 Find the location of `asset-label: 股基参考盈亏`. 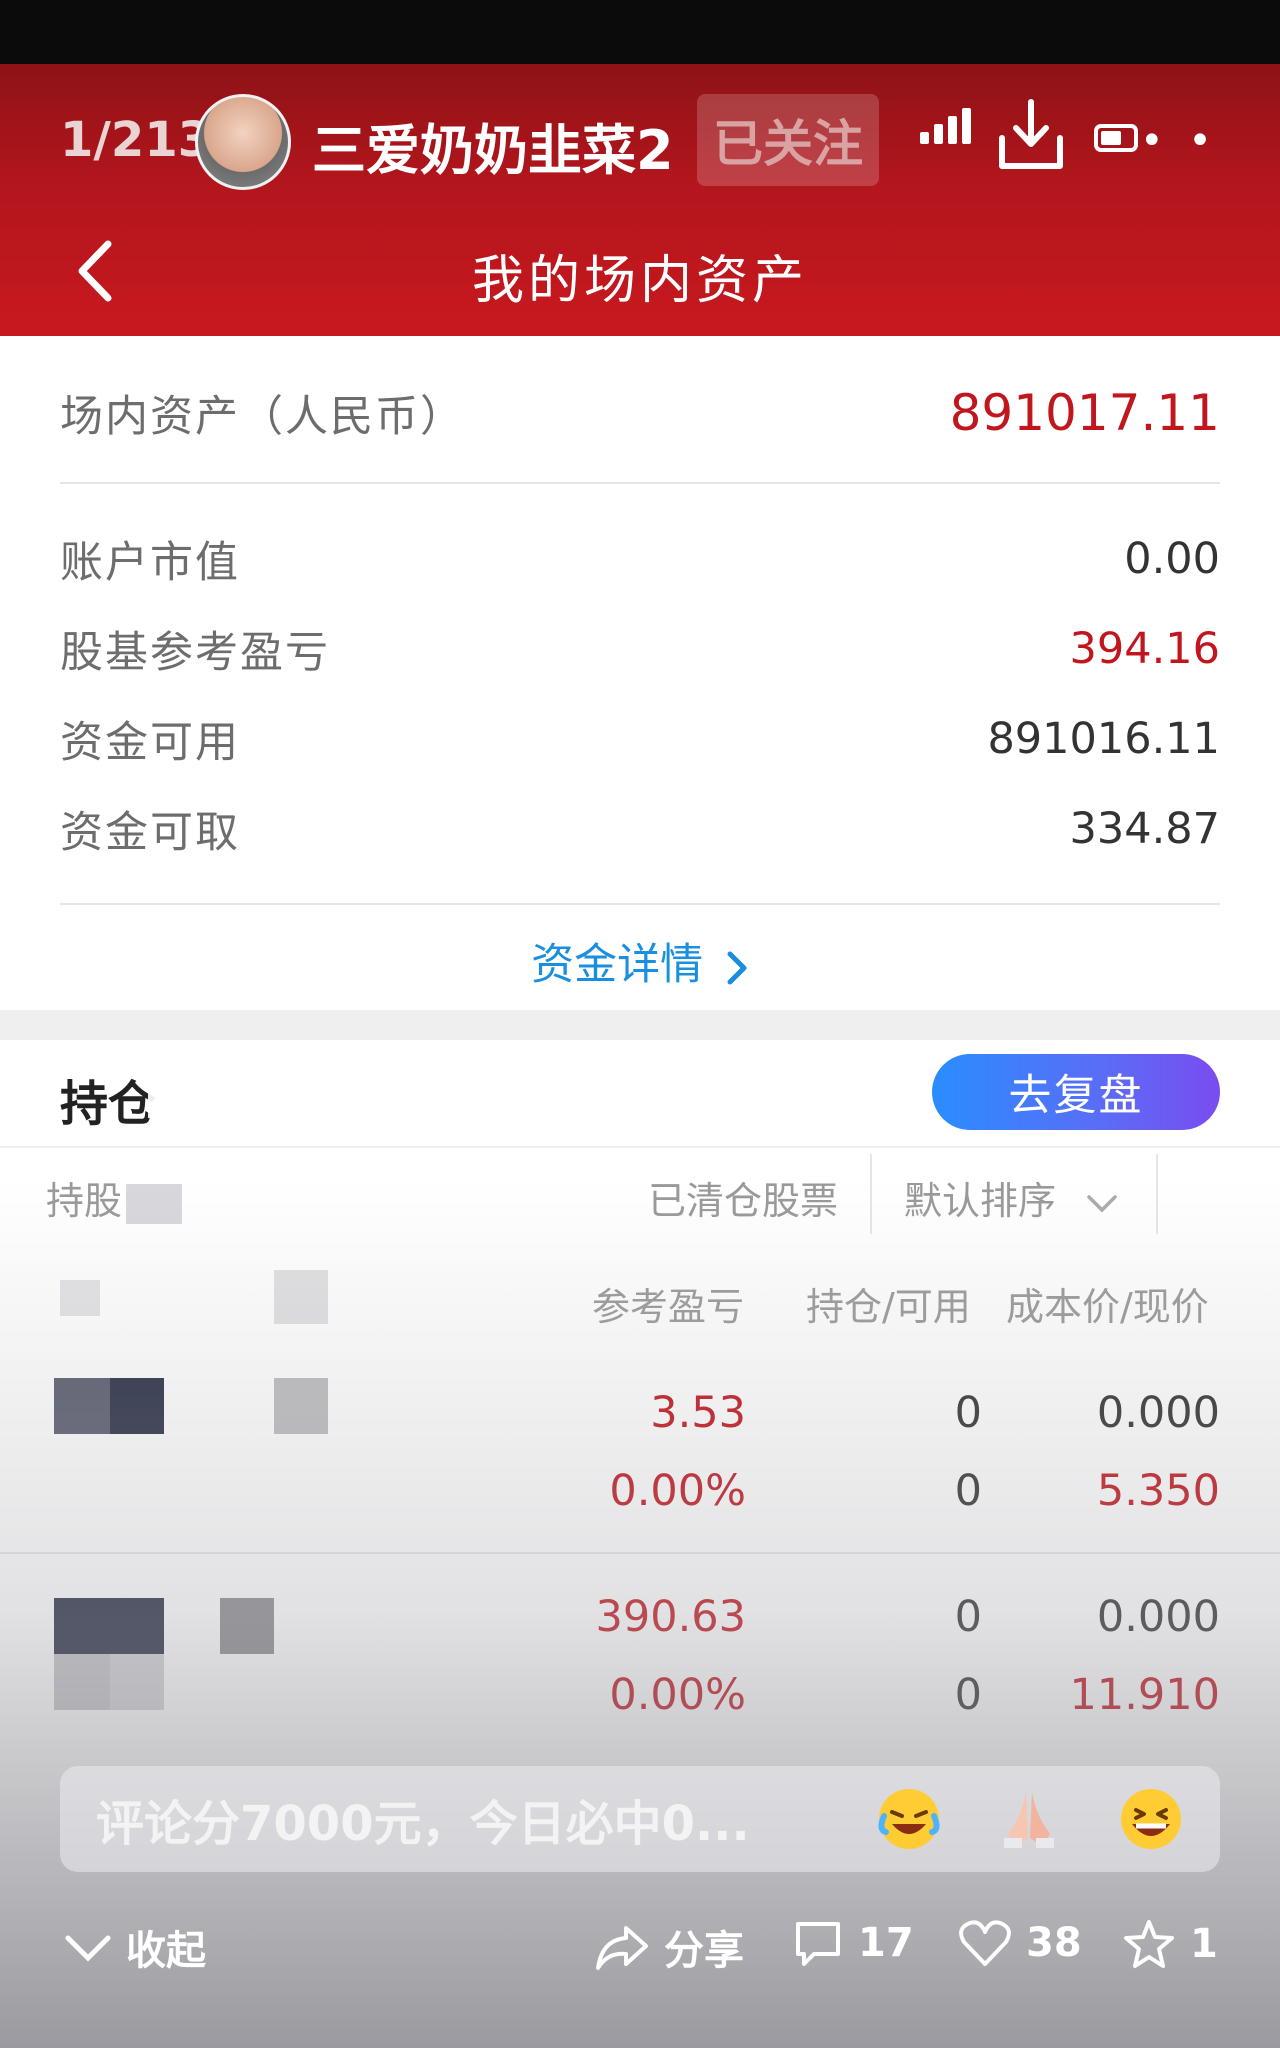

asset-label: 股基参考盈亏 is located at coordinates (195, 653).